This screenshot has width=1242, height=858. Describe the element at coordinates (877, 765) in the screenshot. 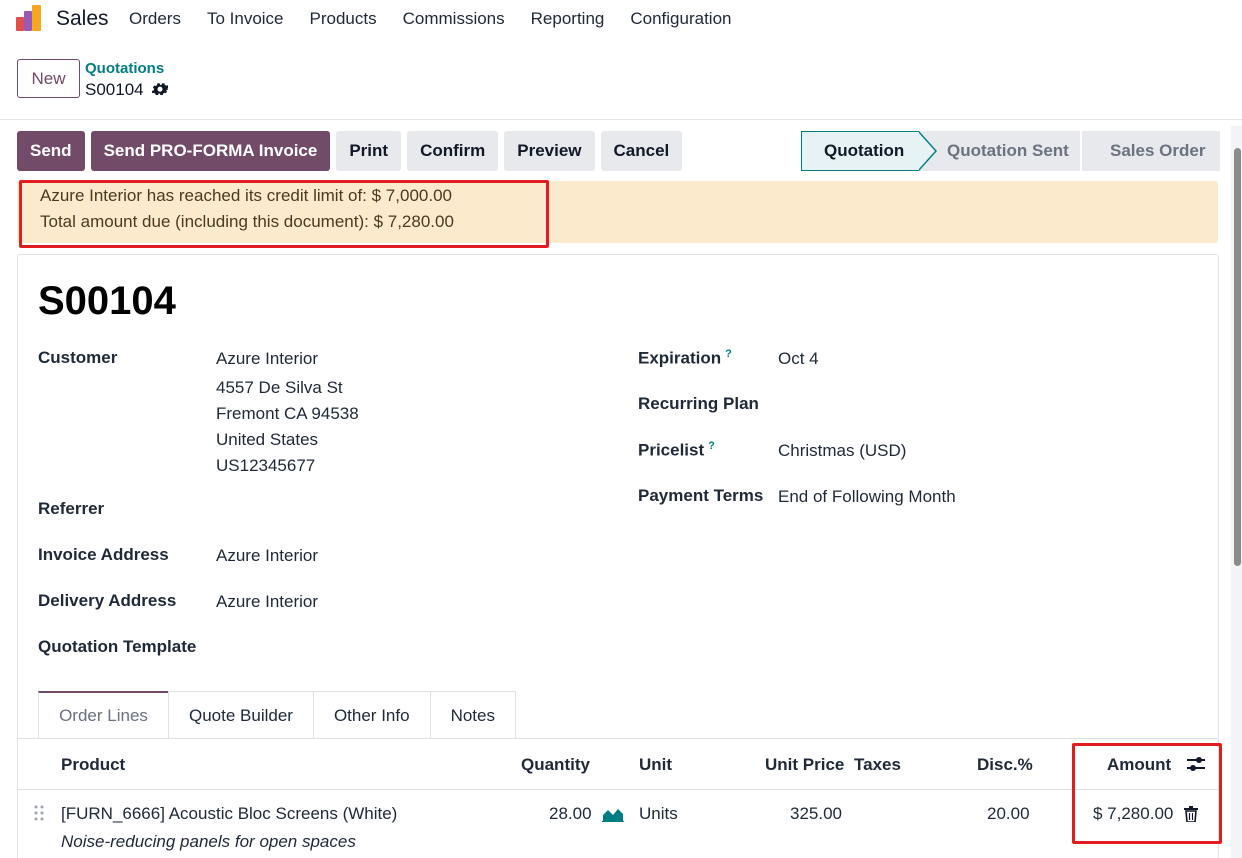

I see `col-taxes: Taxes` at that location.